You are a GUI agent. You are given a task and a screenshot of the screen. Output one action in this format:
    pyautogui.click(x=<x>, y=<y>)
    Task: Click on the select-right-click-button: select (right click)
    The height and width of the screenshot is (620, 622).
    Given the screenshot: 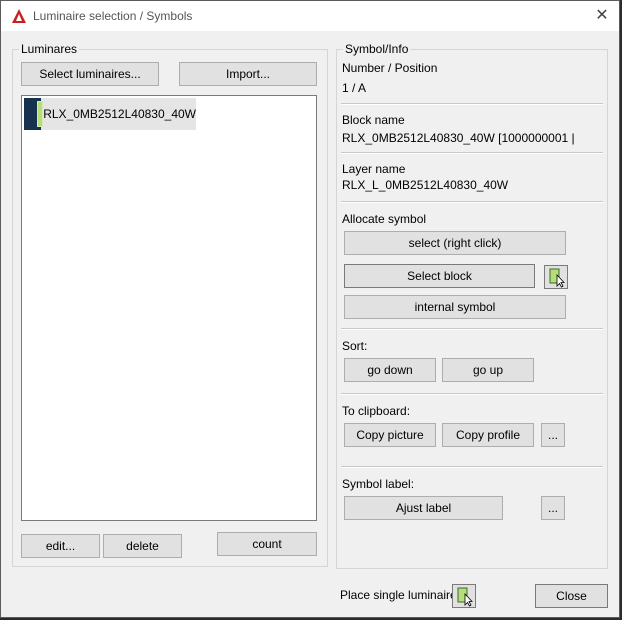 What is the action you would take?
    pyautogui.click(x=455, y=243)
    